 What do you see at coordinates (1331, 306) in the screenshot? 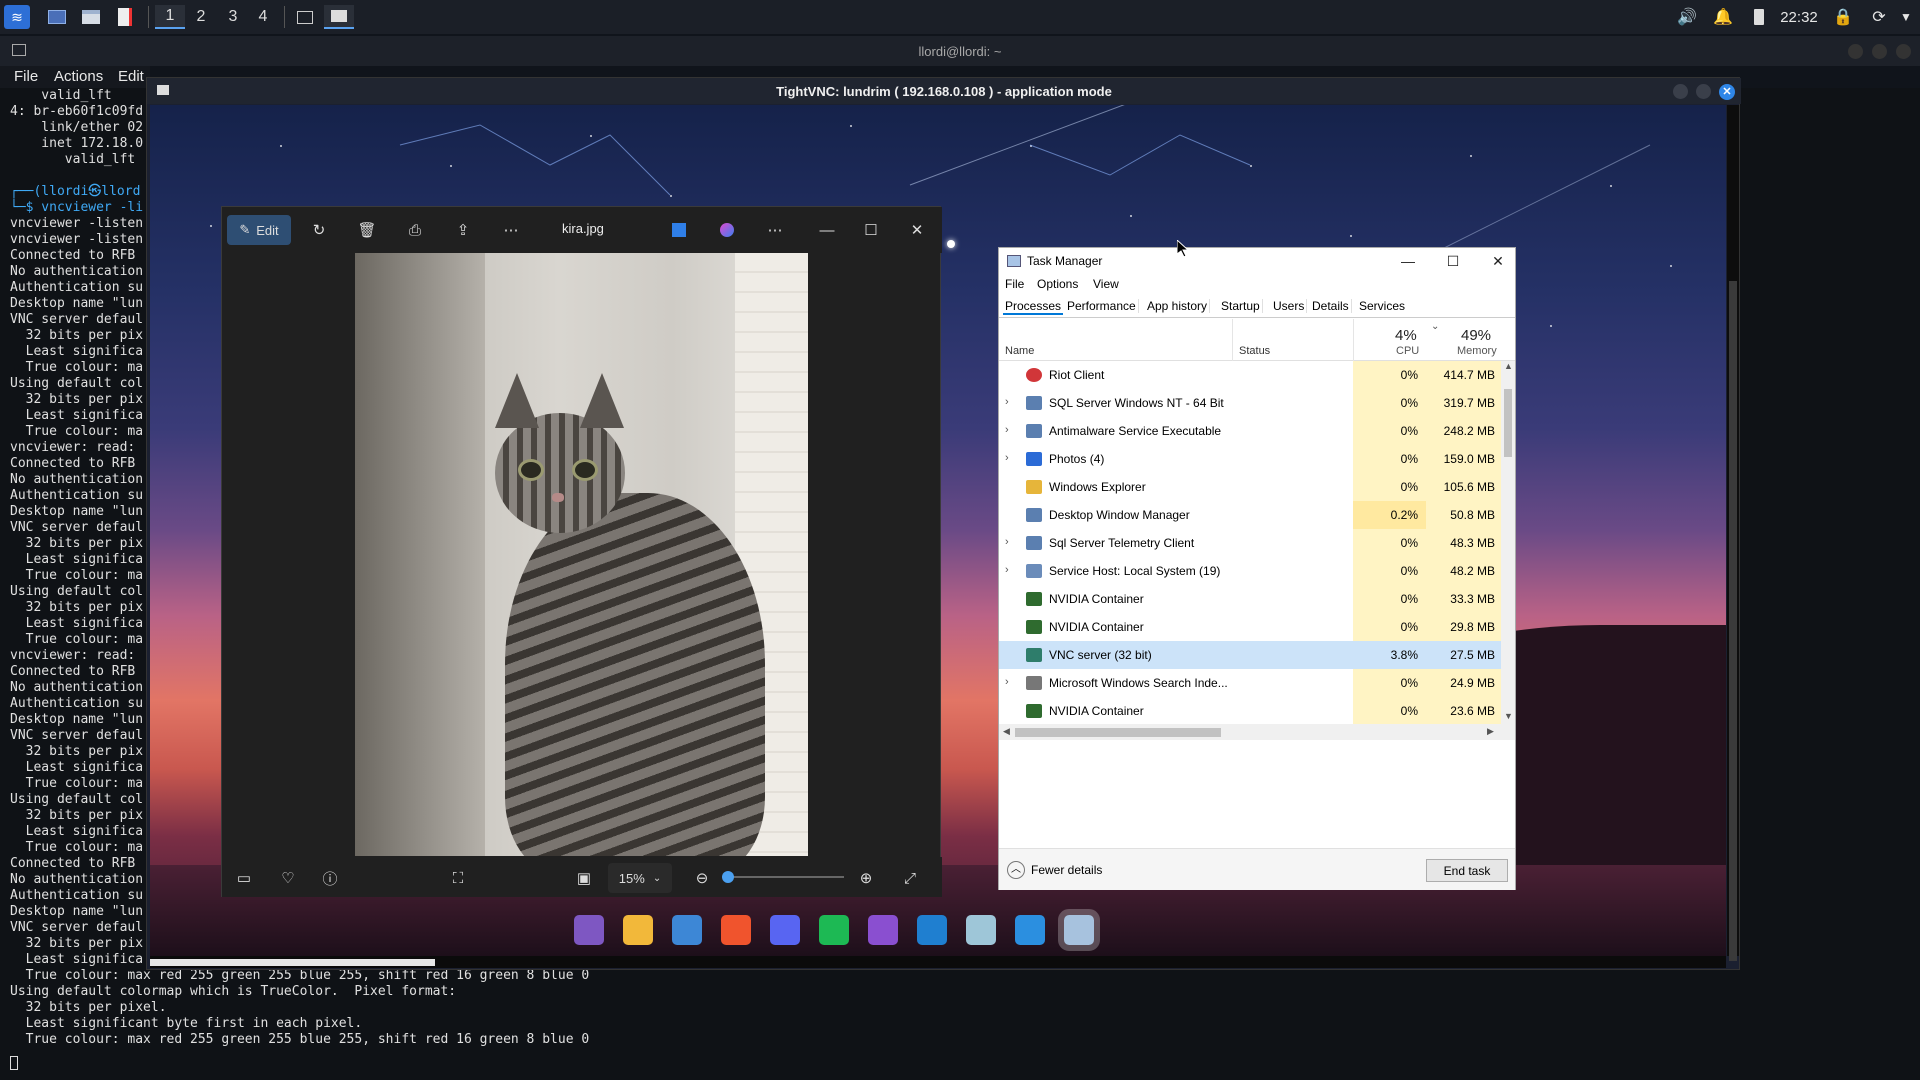
I see `tab-details: Details` at bounding box center [1331, 306].